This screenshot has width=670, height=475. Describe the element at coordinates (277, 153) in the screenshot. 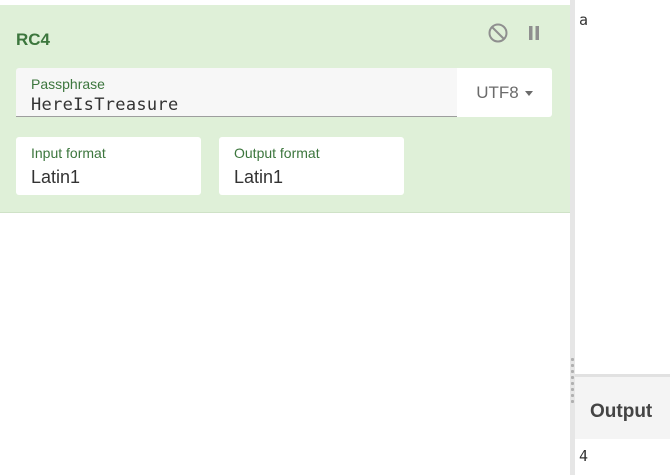

I see `output-format-label: Output format` at that location.